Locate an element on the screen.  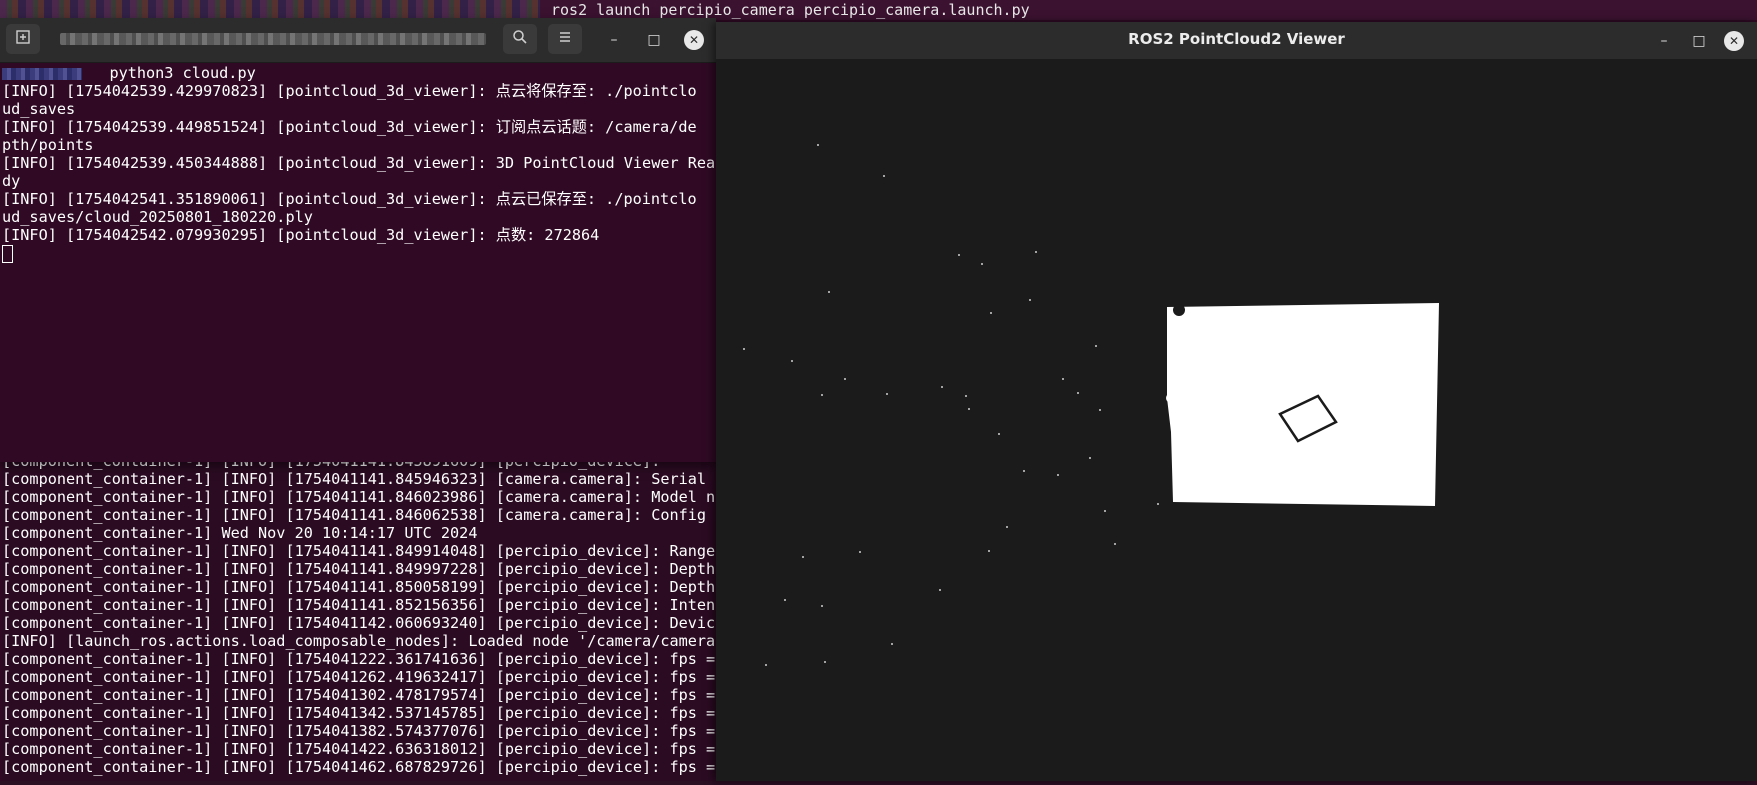
viewer-title: ROS2 PointCloud2 Viewer is located at coordinates (1236, 39).